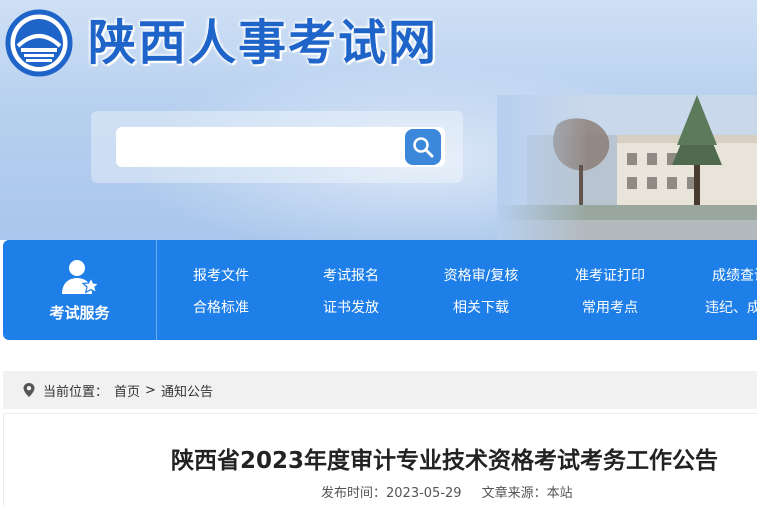 Image resolution: width=757 pixels, height=506 pixels. I want to click on nav-link-application-docs: 报考文件, so click(221, 275).